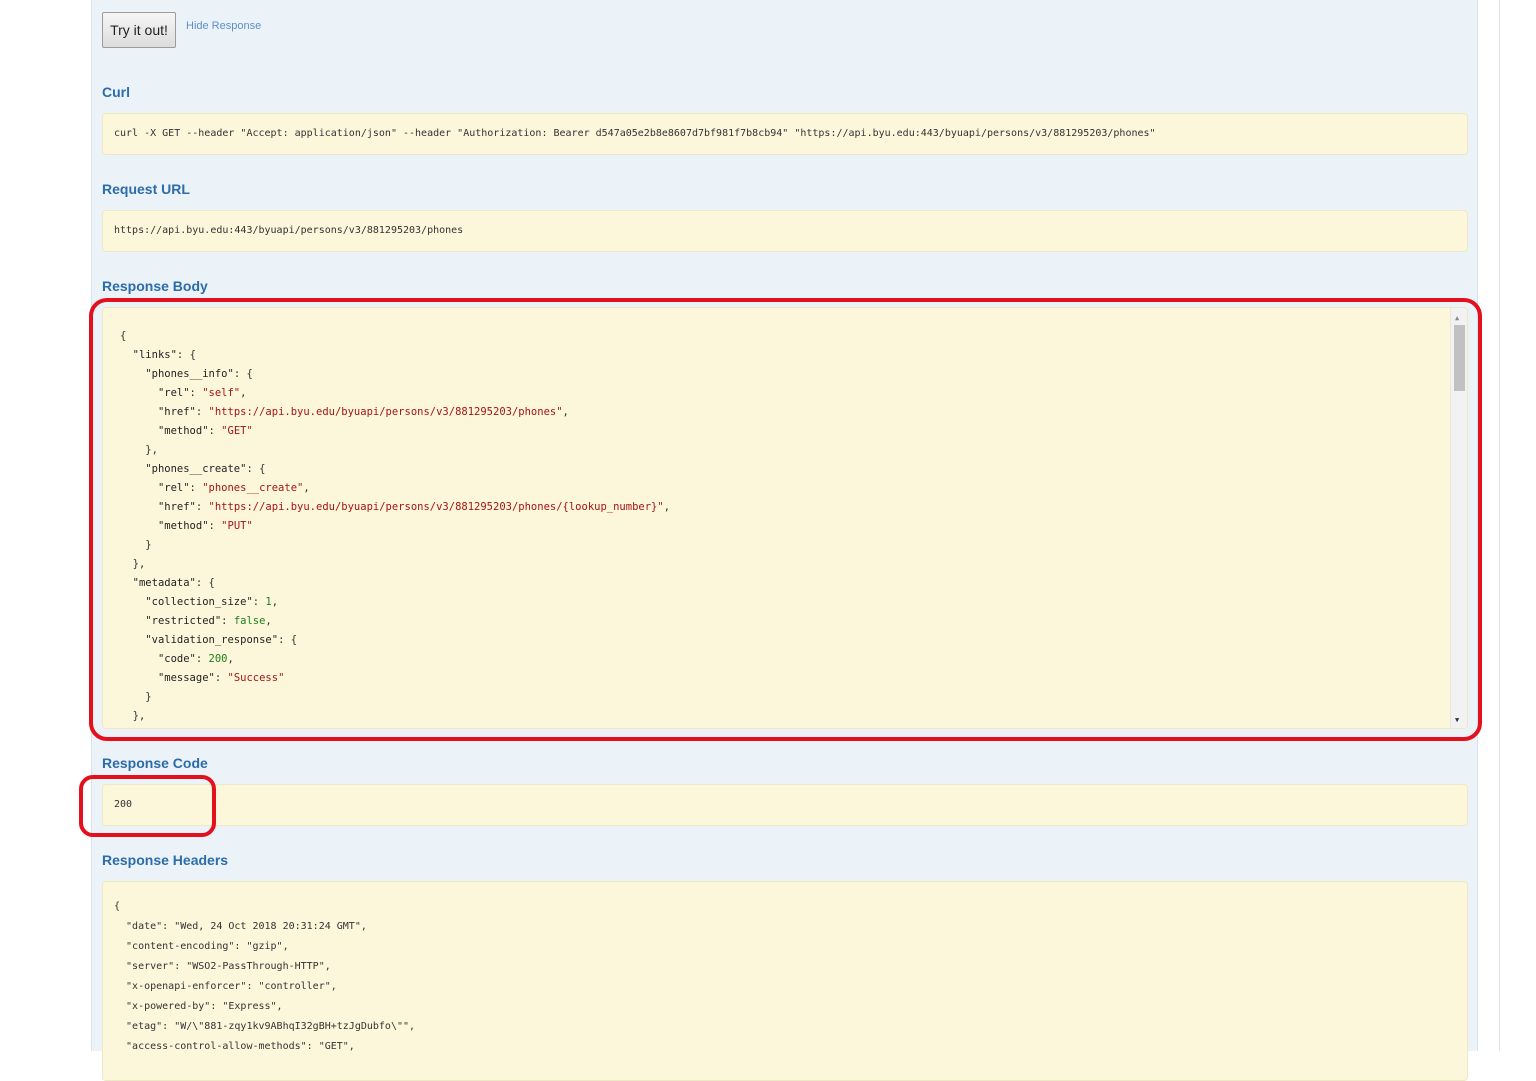 This screenshot has width=1536, height=1081. I want to click on response-body-line: "message": "Success", so click(395, 678).